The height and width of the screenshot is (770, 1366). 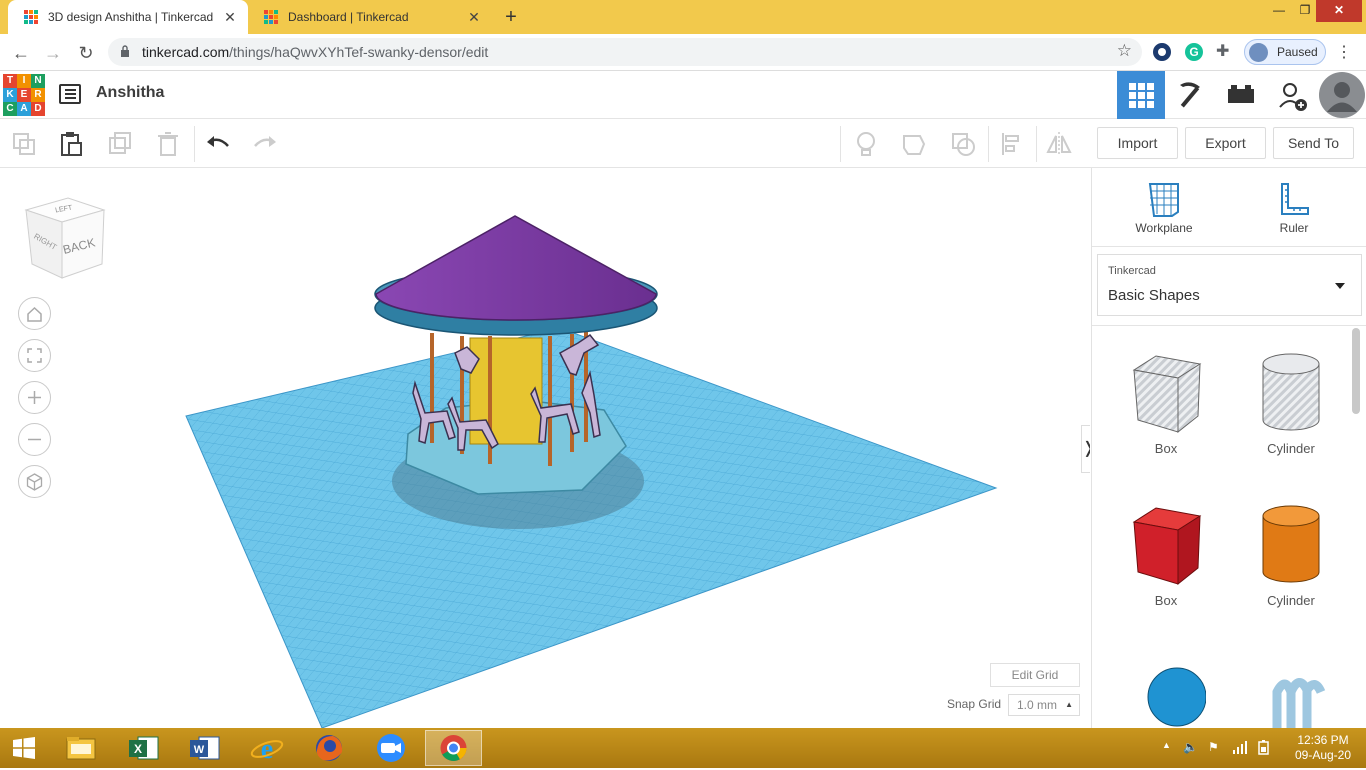 I want to click on import-button: Import, so click(x=1137, y=143).